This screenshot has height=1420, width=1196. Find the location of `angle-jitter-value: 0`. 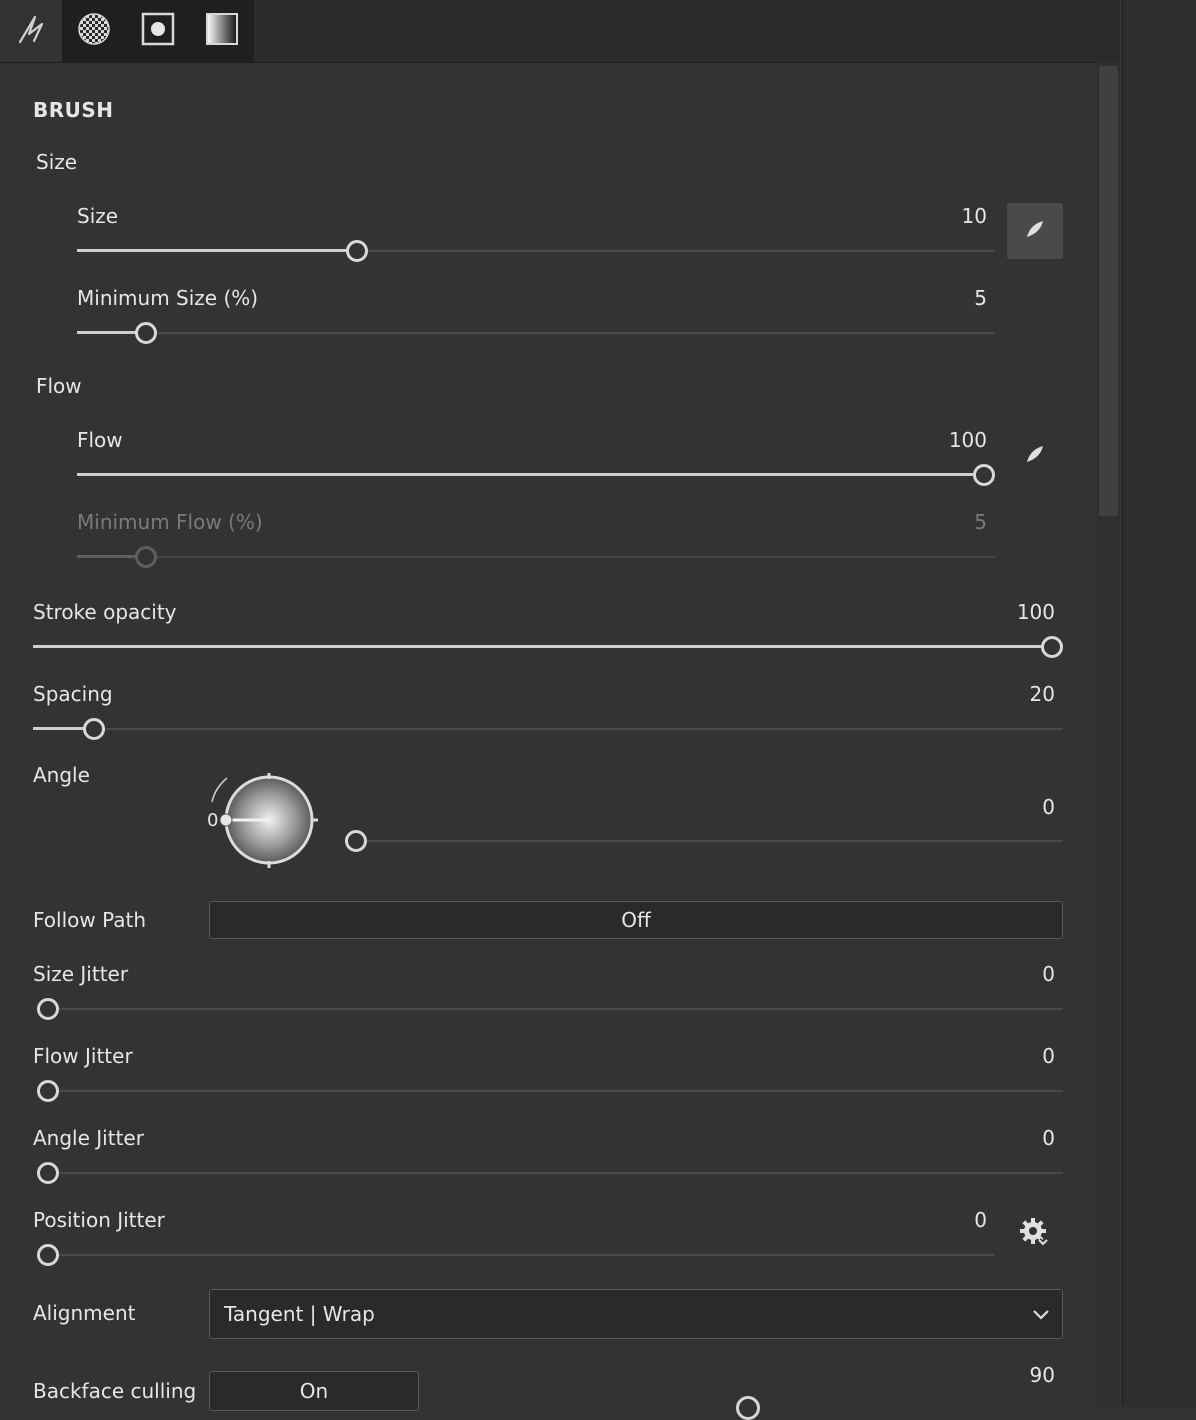

angle-jitter-value: 0 is located at coordinates (1005, 1138).